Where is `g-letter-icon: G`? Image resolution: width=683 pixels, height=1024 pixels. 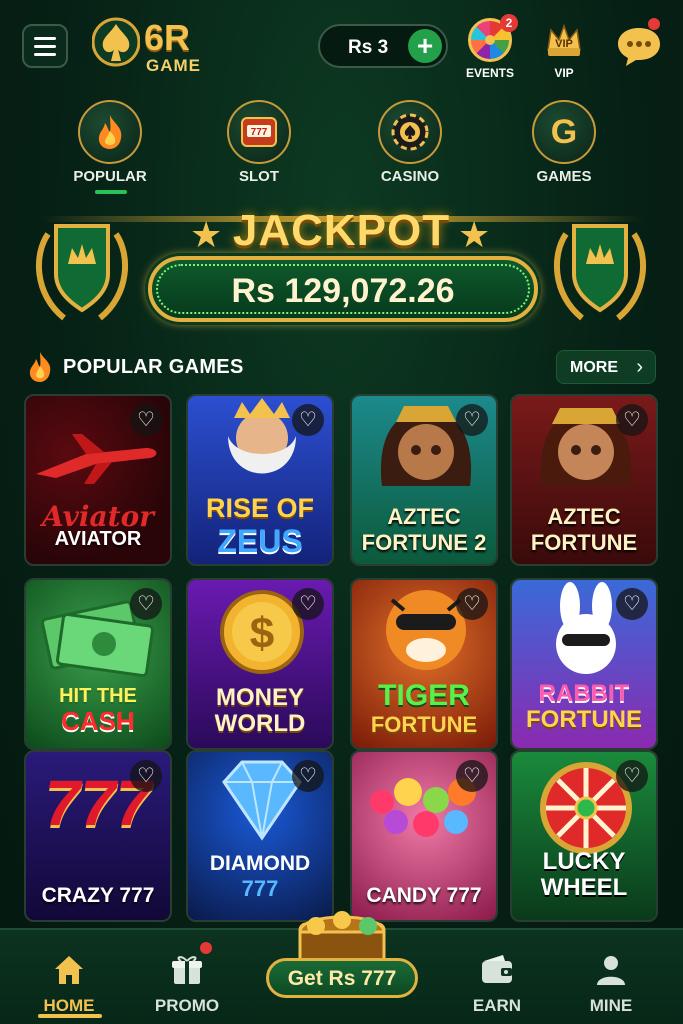 g-letter-icon: G is located at coordinates (564, 132).